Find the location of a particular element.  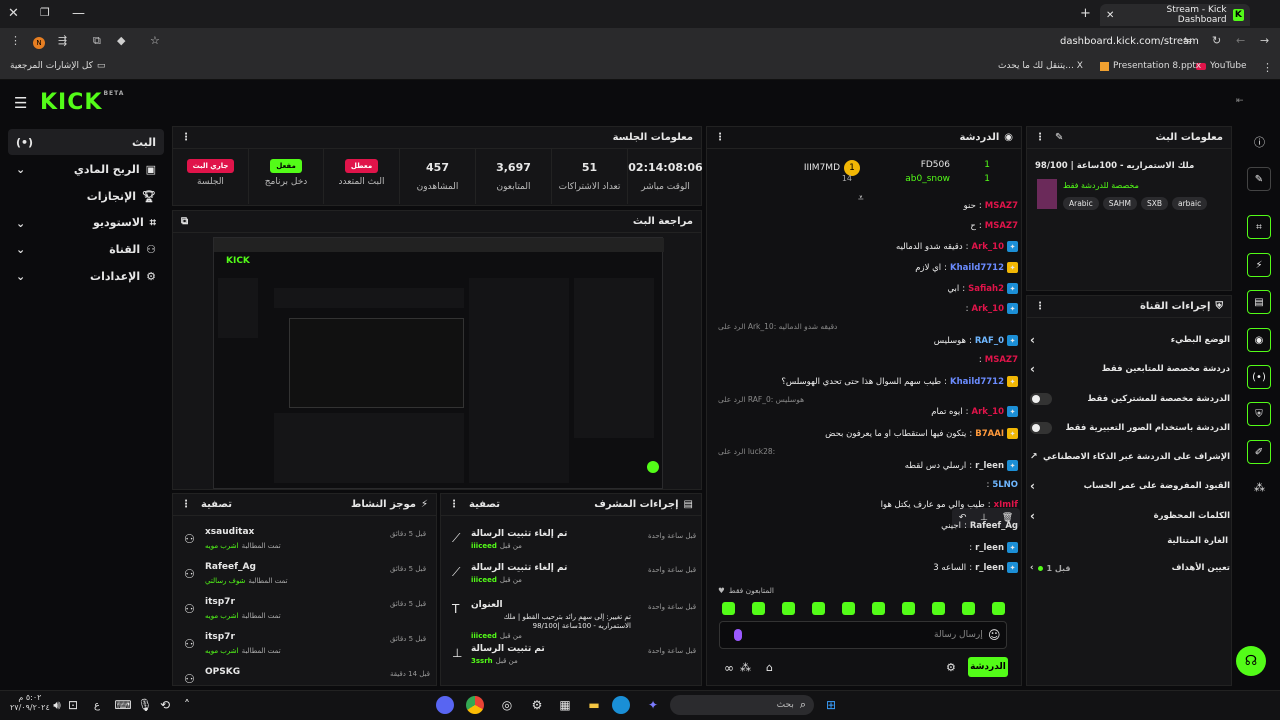

channel-action-row: الكلمات المحظورة › is located at coordinates (1130, 516).